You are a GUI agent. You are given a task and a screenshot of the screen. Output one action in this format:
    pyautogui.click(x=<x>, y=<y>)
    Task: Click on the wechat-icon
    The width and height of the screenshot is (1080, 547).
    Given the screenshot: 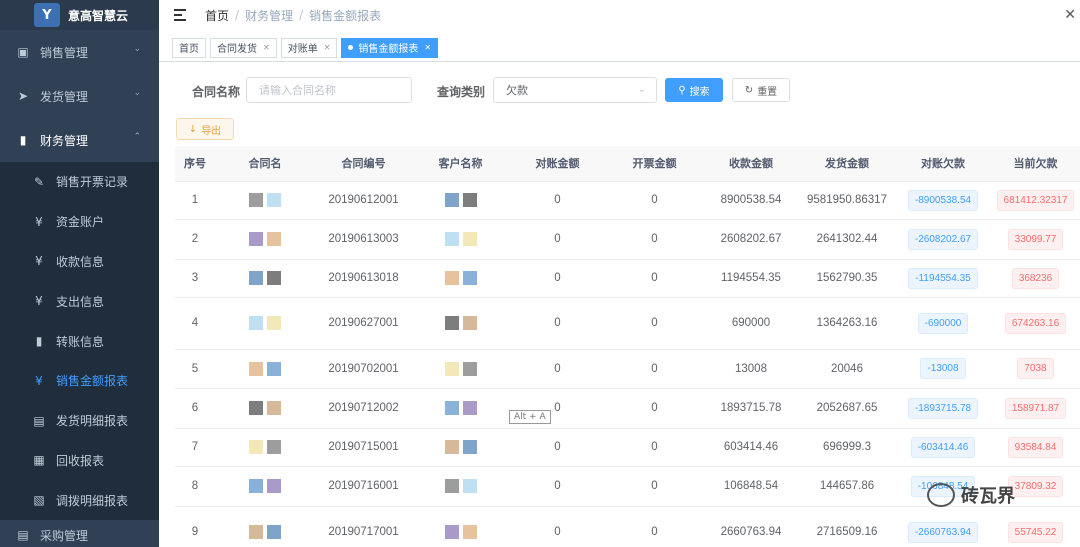 What is the action you would take?
    pyautogui.click(x=941, y=495)
    